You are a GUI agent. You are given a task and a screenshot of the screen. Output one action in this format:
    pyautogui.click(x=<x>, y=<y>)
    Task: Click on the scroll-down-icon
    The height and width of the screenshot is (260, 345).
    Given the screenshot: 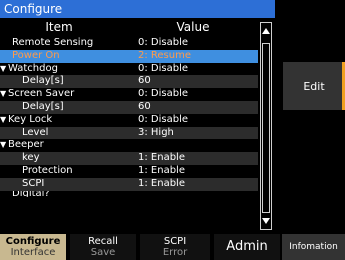 What is the action you would take?
    pyautogui.click(x=266, y=221)
    